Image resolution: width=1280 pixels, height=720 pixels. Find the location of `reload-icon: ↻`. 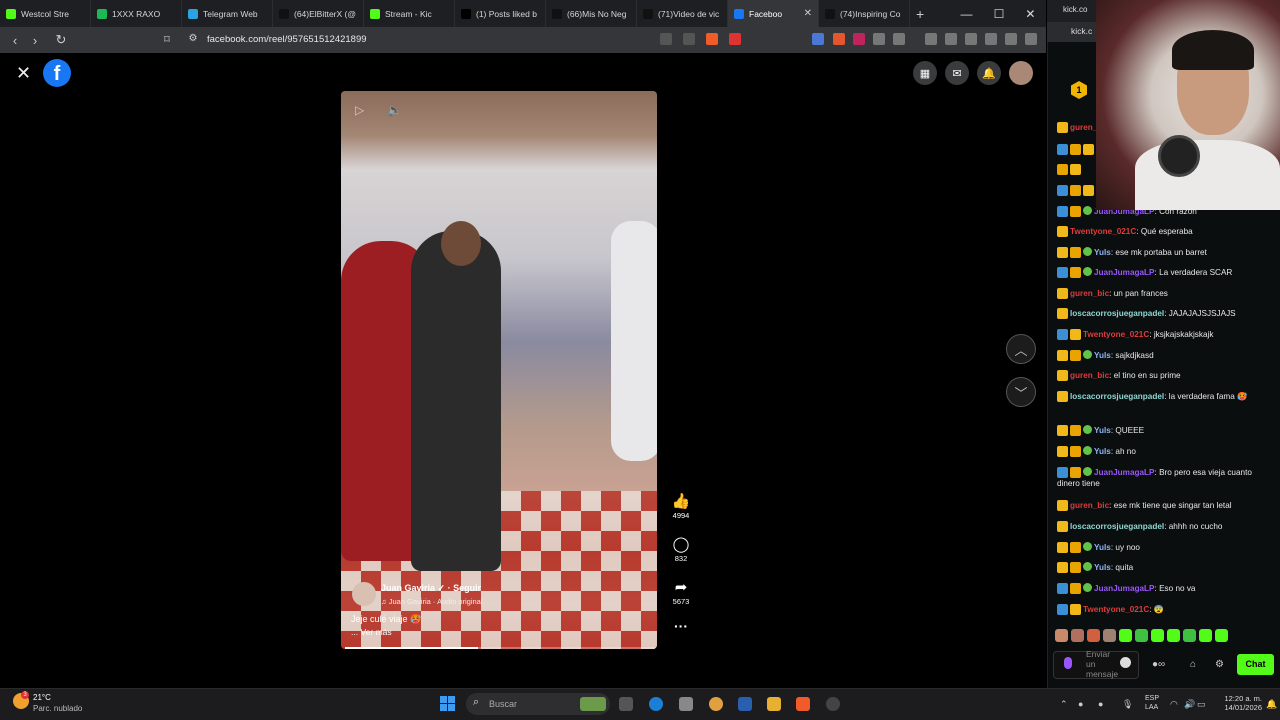

reload-icon: ↻ is located at coordinates (61, 40).